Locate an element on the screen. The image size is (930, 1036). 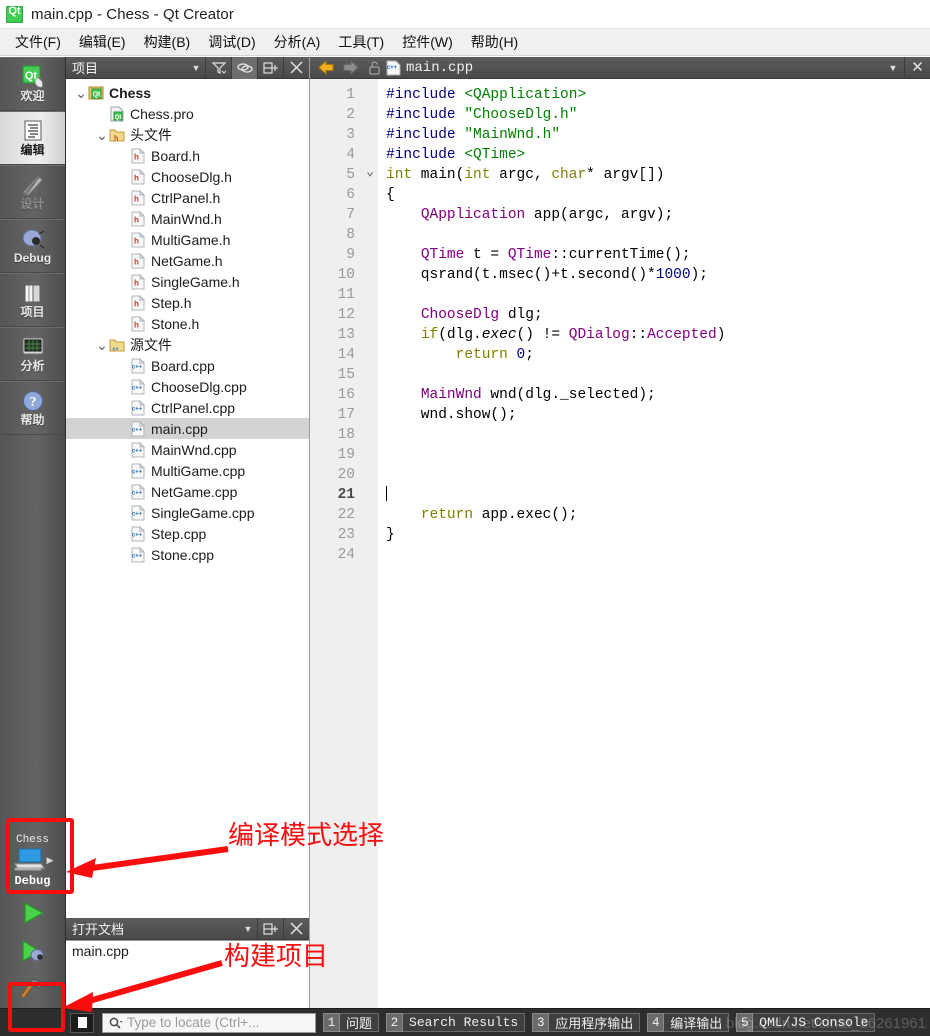
fold-chevron-down-icon: ⌄ is located at coordinates (370, 175).